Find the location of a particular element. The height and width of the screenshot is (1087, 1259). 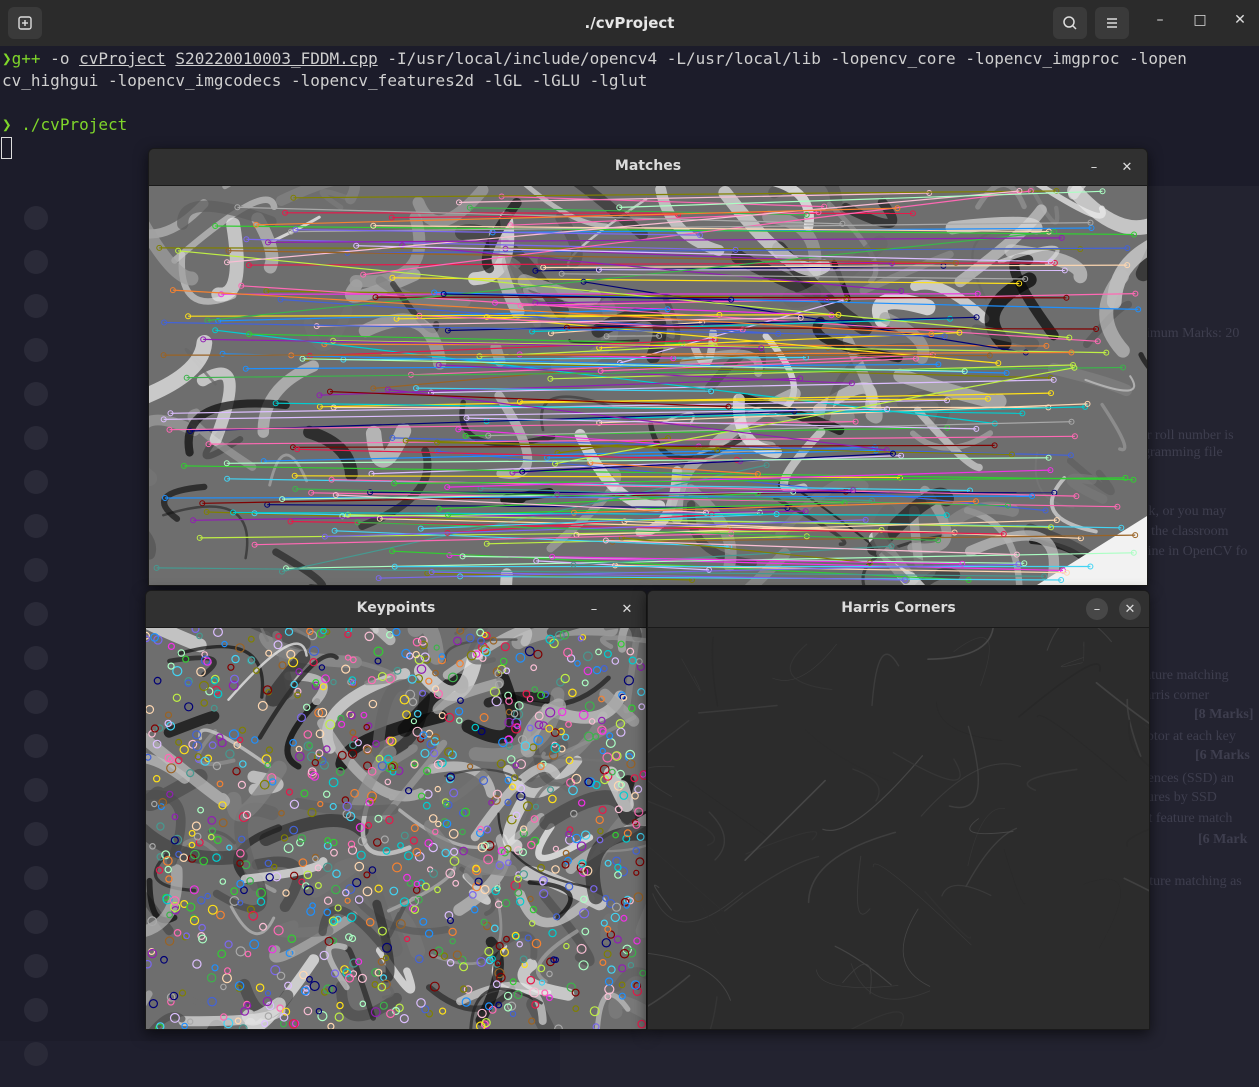

terminal-line-3: ❯ ./cvProject is located at coordinates (64, 124).